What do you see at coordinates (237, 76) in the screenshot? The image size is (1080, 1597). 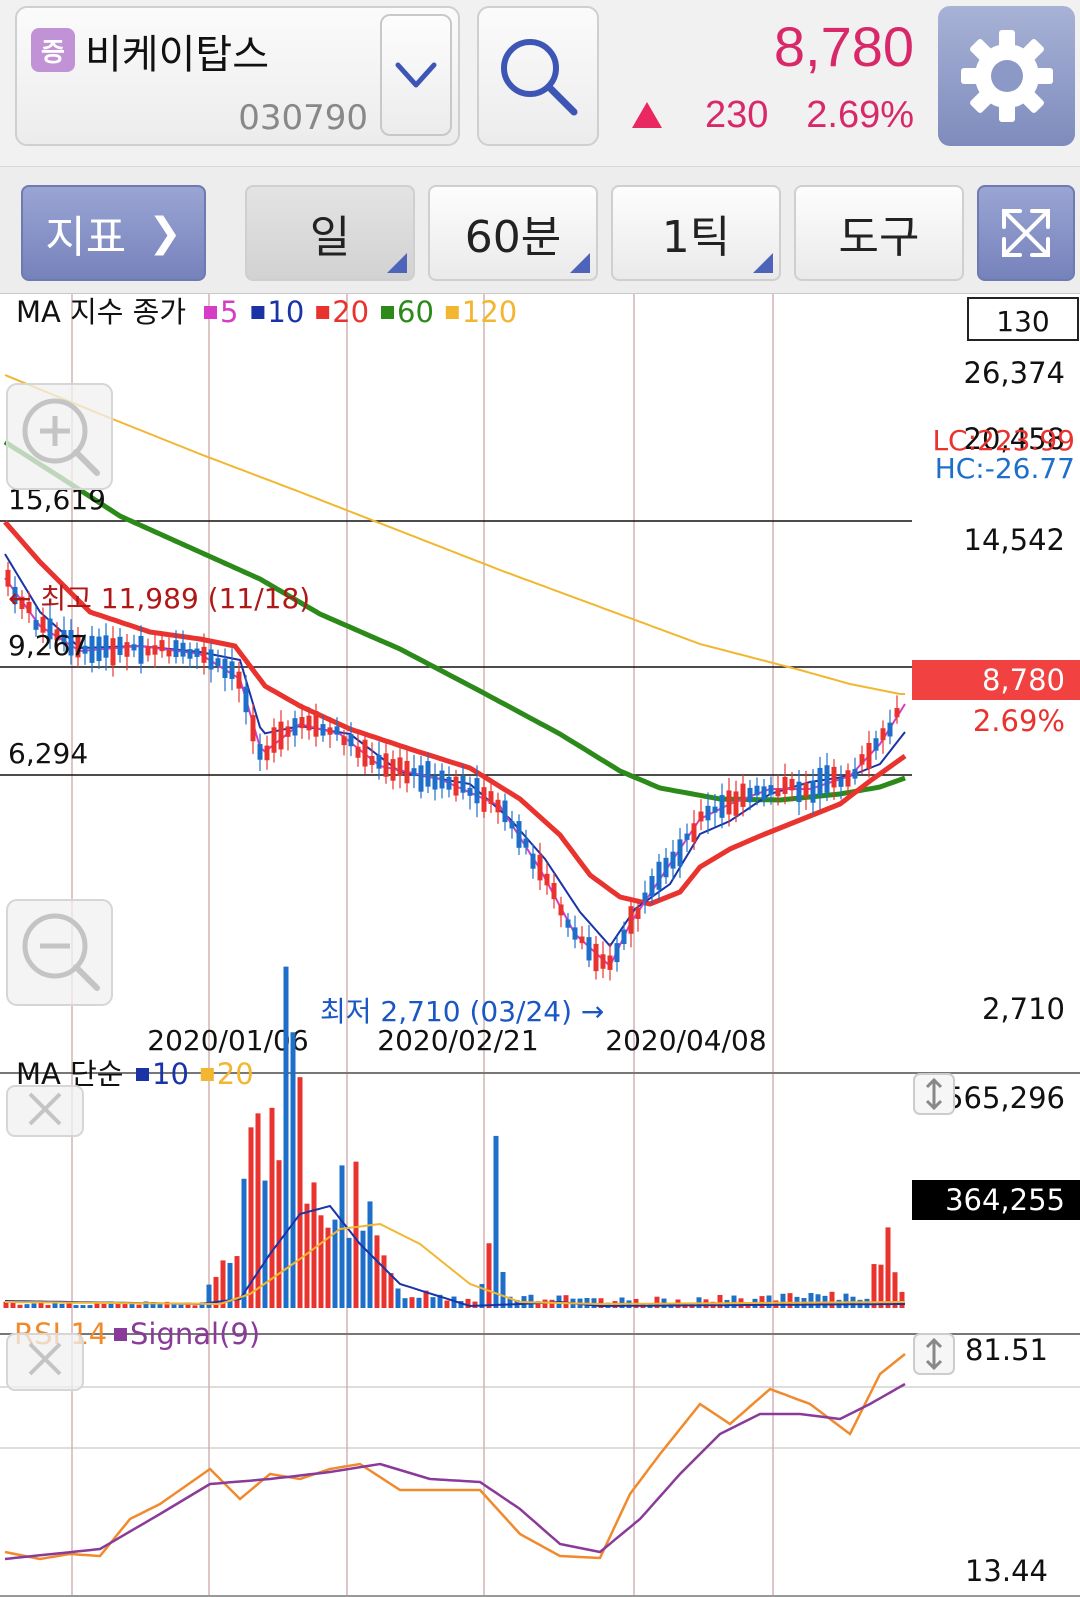 I see `stock-selector: 증 비케이탑스 030790` at bounding box center [237, 76].